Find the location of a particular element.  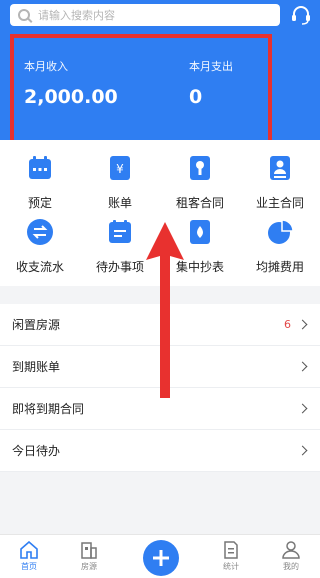

user-icon is located at coordinates (291, 550).